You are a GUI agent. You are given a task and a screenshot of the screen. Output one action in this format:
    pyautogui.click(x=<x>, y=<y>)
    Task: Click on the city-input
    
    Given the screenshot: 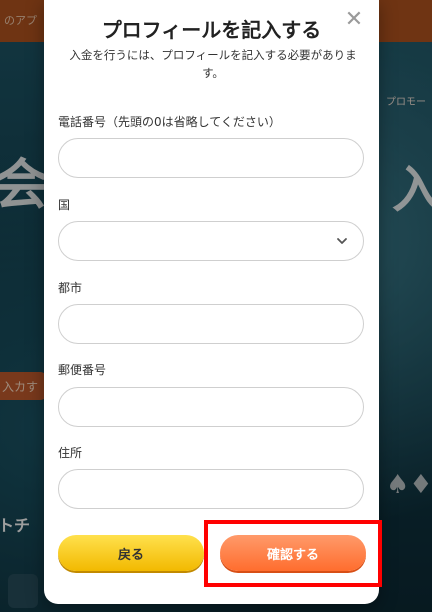 What is the action you would take?
    pyautogui.click(x=211, y=324)
    